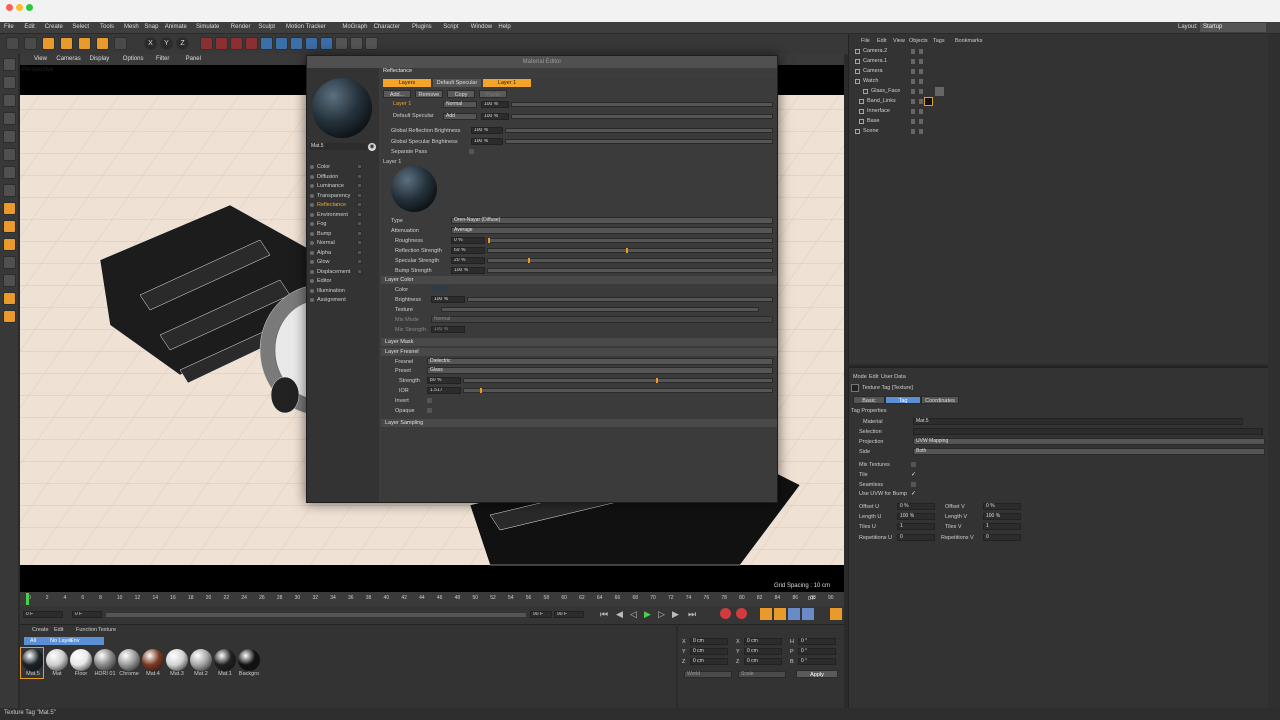  What do you see at coordinates (865, 41) in the screenshot?
I see `om-menu-file: File` at bounding box center [865, 41].